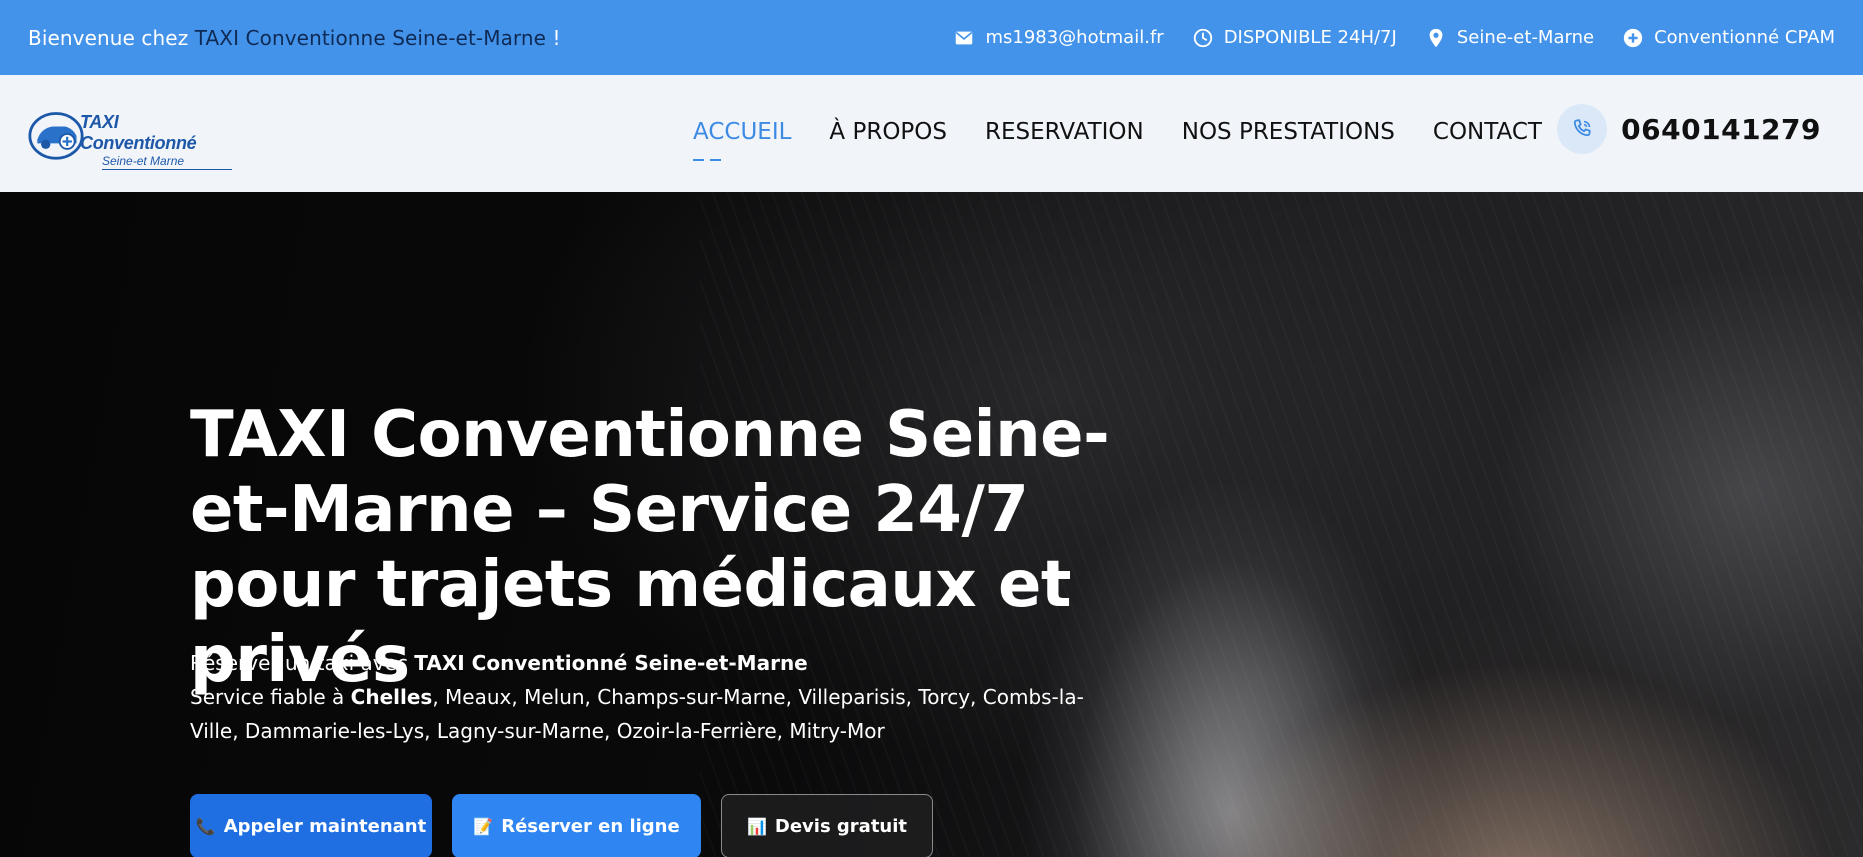  What do you see at coordinates (1744, 37) in the screenshot?
I see `cpam-text: Conventionné CPAM` at bounding box center [1744, 37].